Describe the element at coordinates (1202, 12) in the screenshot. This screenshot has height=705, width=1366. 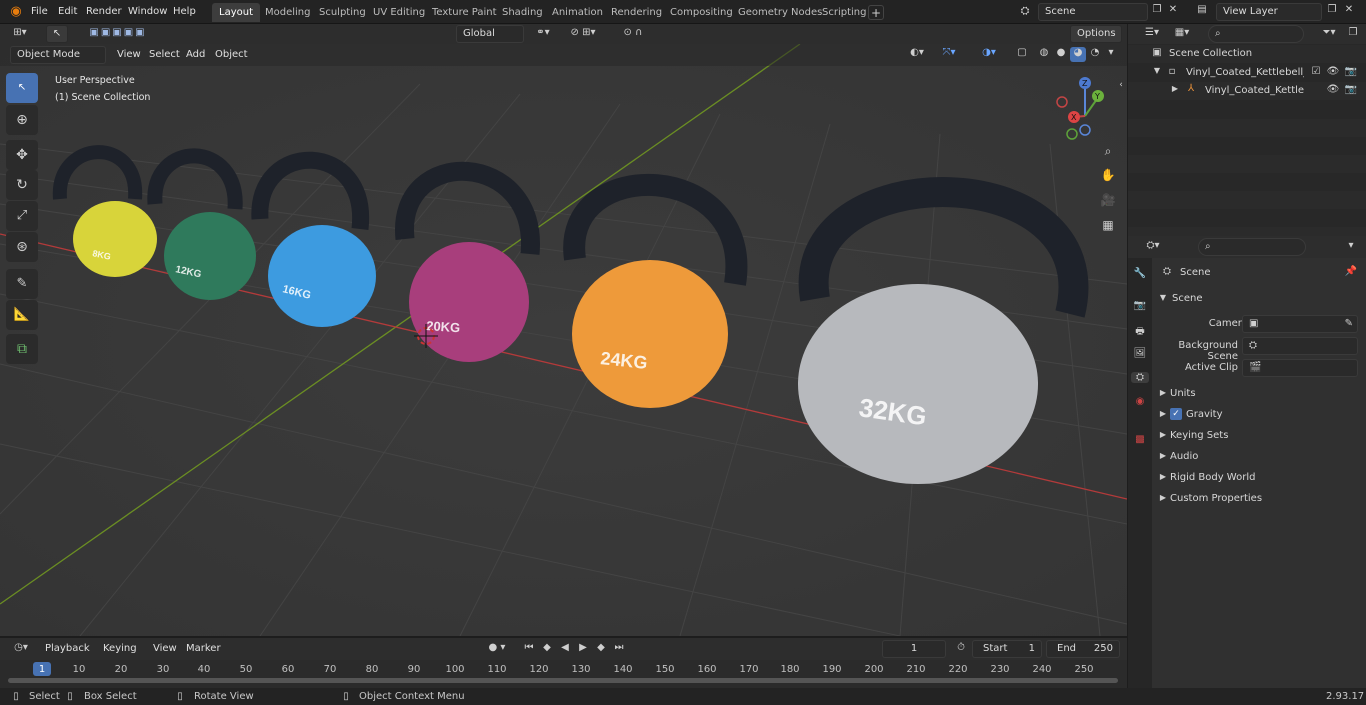
I see `view-layer-icon: ▤` at that location.